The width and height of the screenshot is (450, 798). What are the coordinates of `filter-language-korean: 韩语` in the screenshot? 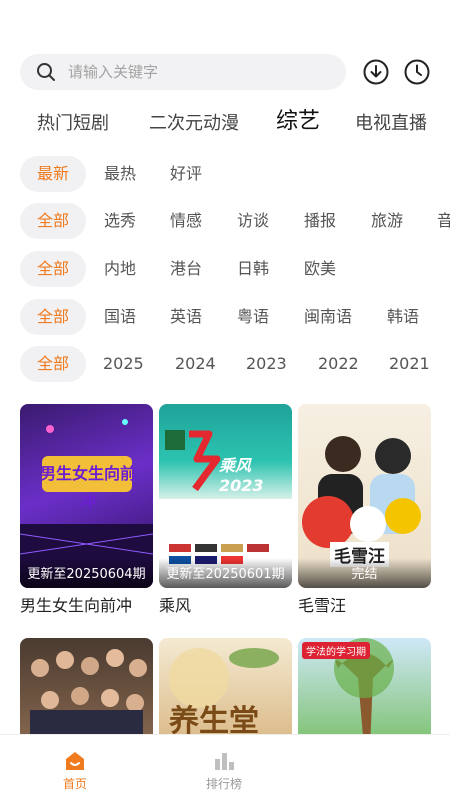 It's located at (403, 317).